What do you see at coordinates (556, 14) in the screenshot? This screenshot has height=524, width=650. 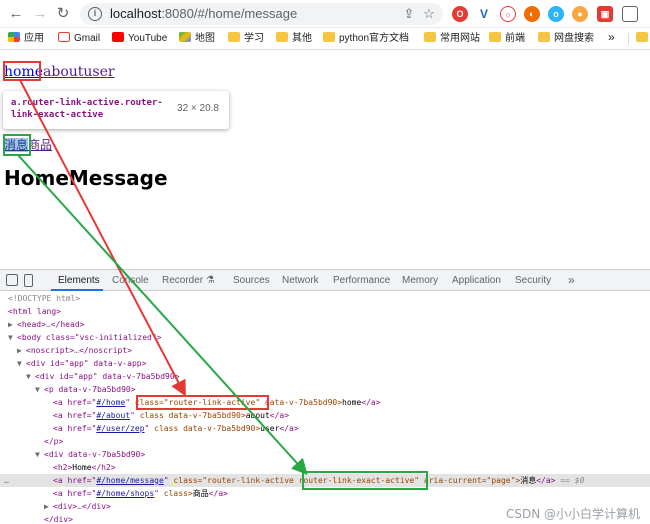 I see `extension-blue-icon: o` at bounding box center [556, 14].